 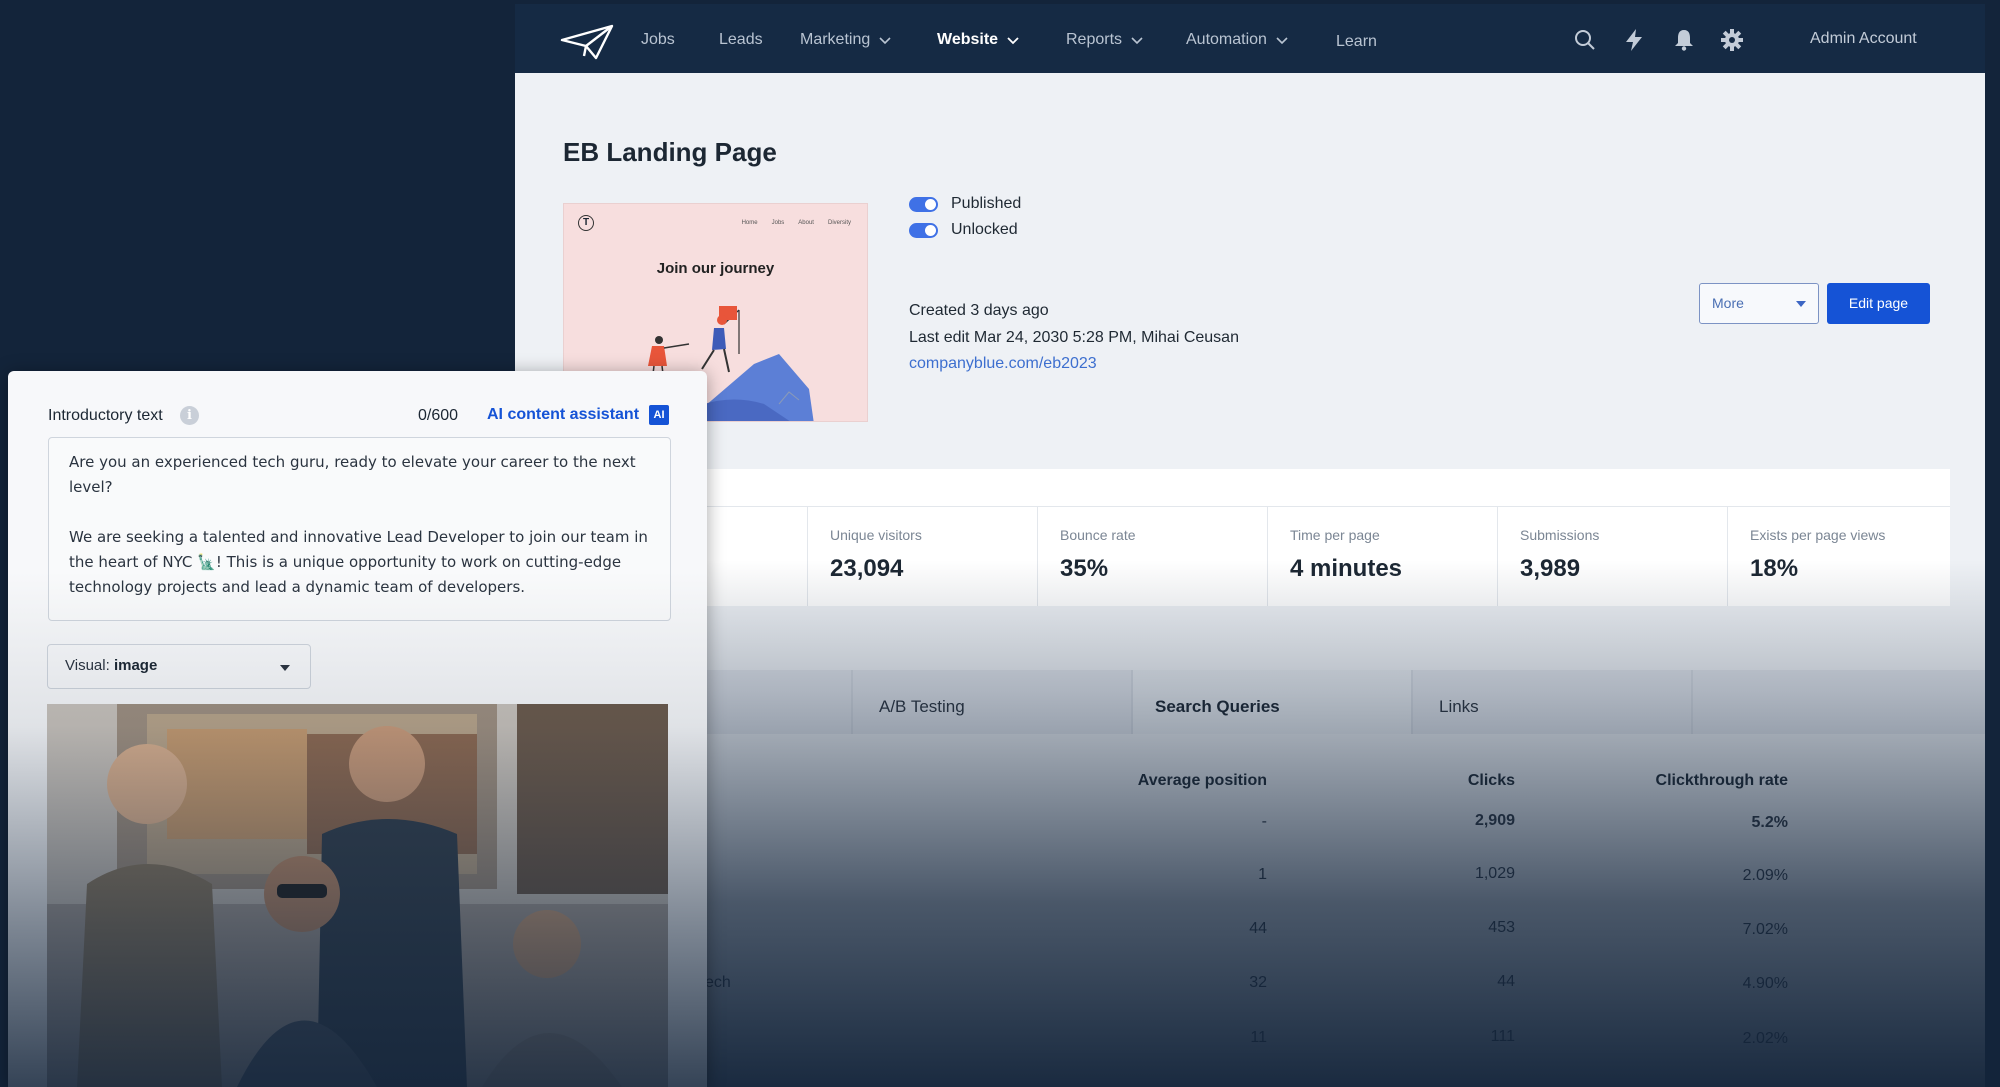 I want to click on edit-page-button: Edit page, so click(x=1878, y=303).